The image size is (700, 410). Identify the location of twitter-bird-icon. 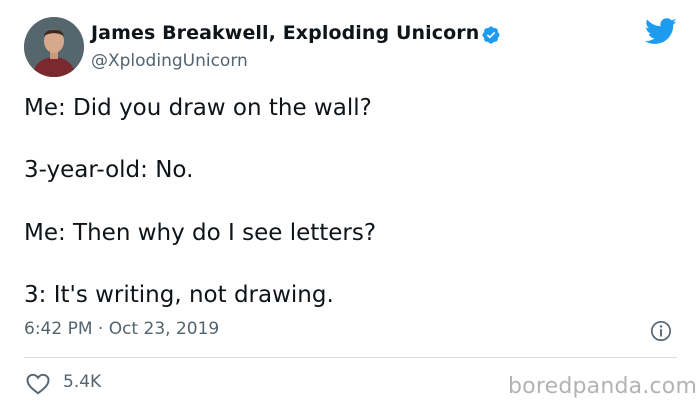
(661, 31).